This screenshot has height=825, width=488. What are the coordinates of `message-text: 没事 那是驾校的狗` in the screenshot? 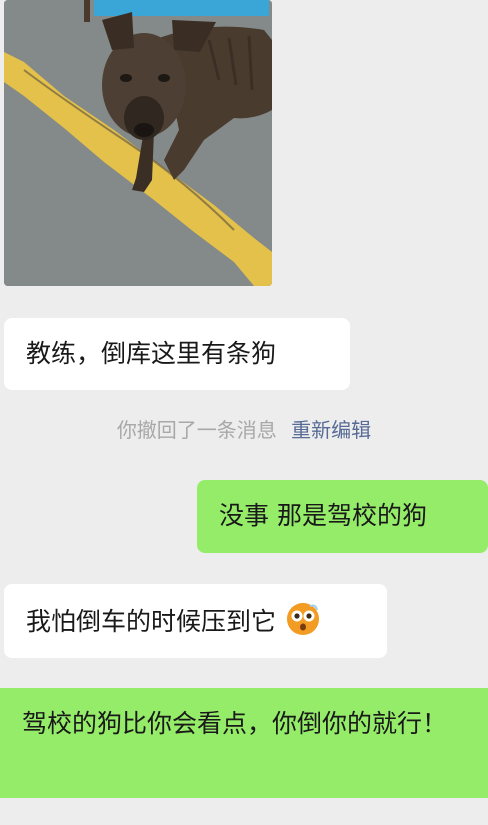 It's located at (323, 515).